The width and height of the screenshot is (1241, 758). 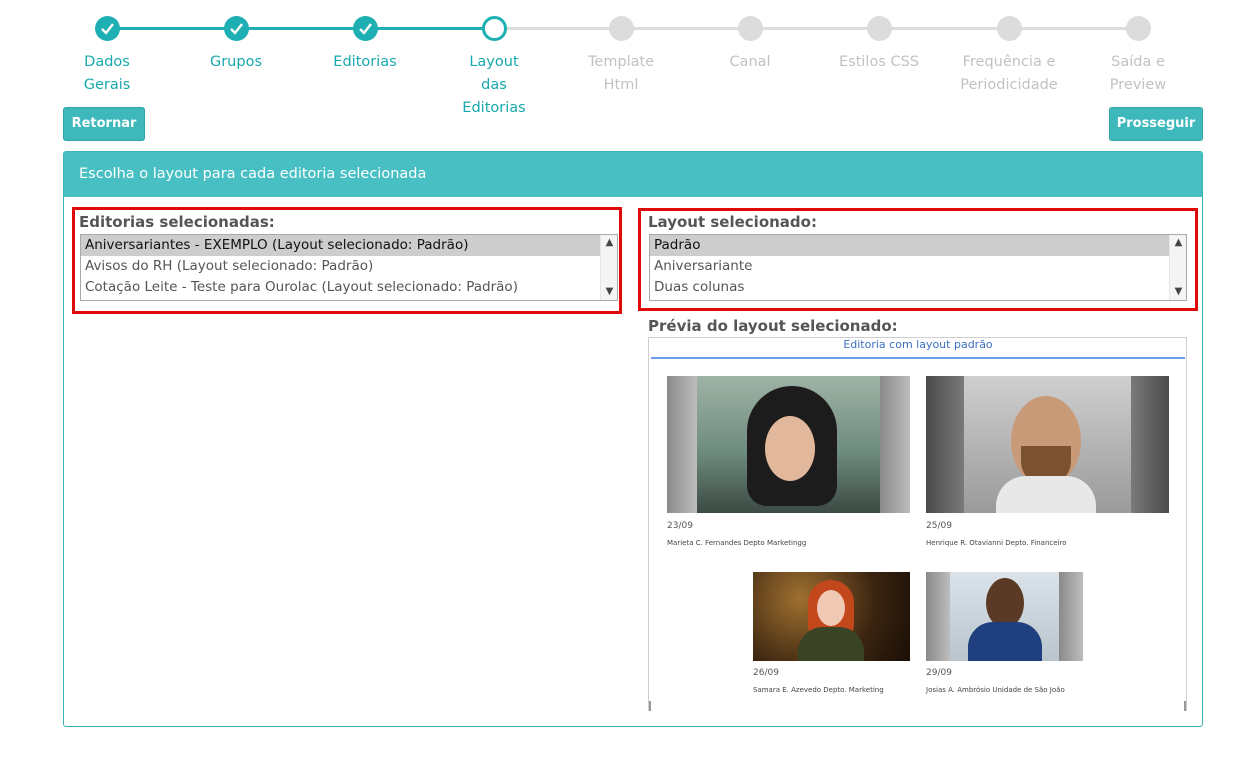 What do you see at coordinates (732, 222) in the screenshot?
I see `layout-label: Layout selecionado:` at bounding box center [732, 222].